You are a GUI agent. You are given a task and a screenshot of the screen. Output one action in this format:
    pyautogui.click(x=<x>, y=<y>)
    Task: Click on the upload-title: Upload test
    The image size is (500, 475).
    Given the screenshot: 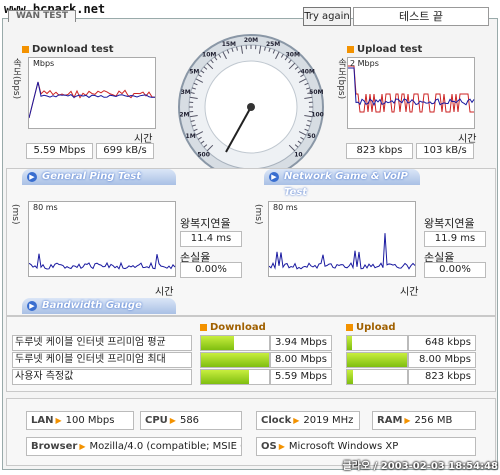 What is the action you would take?
    pyautogui.click(x=384, y=49)
    